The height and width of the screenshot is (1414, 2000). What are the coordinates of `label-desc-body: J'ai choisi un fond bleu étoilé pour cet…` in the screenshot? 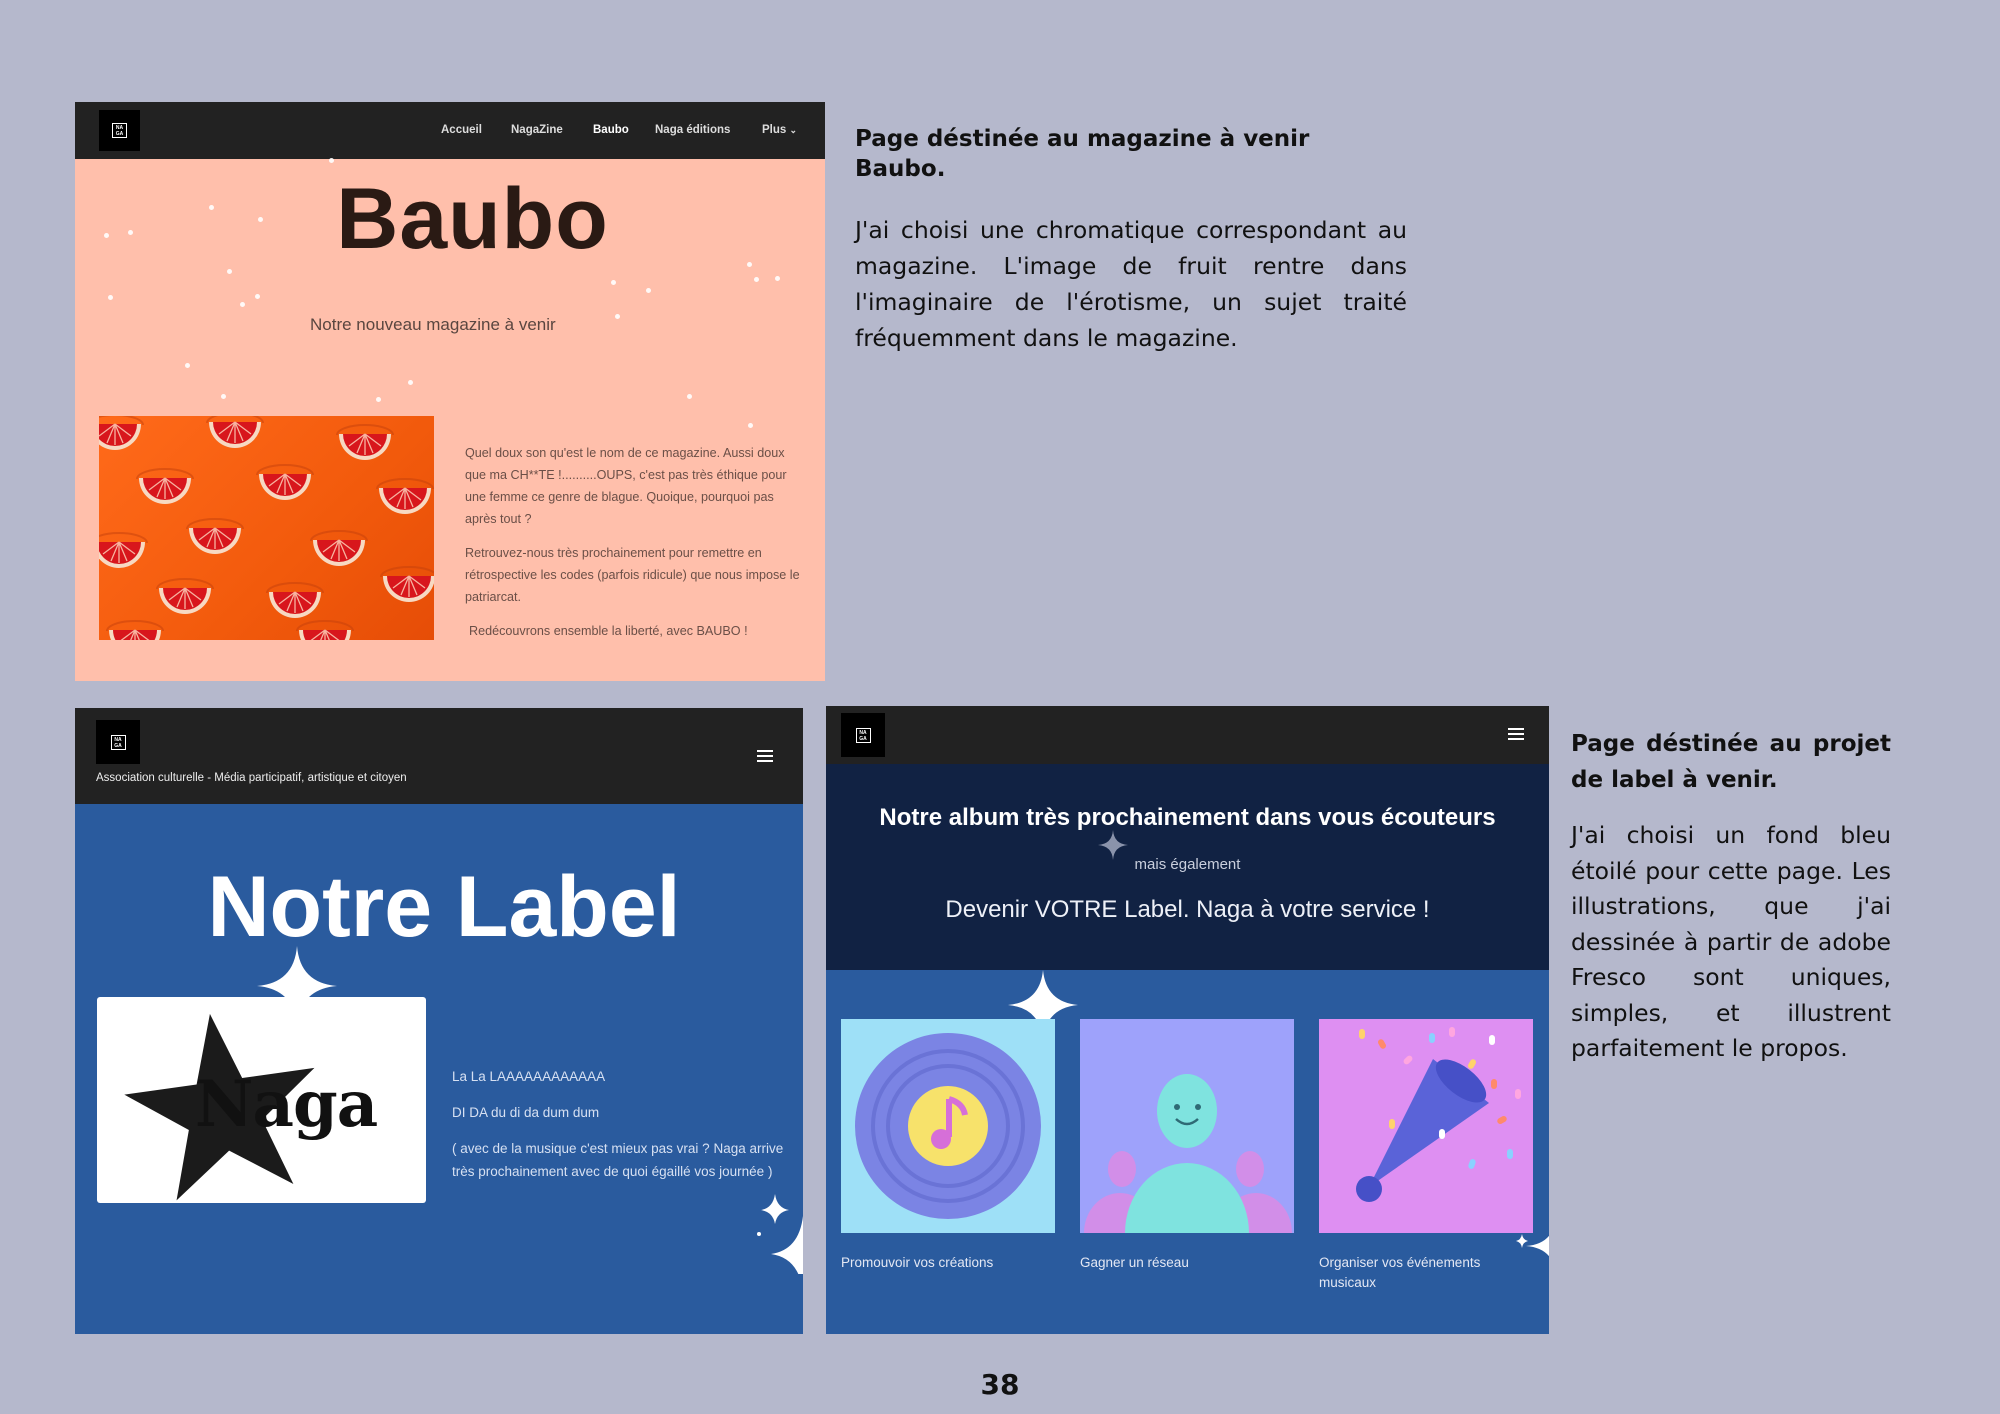 It's located at (1731, 941).